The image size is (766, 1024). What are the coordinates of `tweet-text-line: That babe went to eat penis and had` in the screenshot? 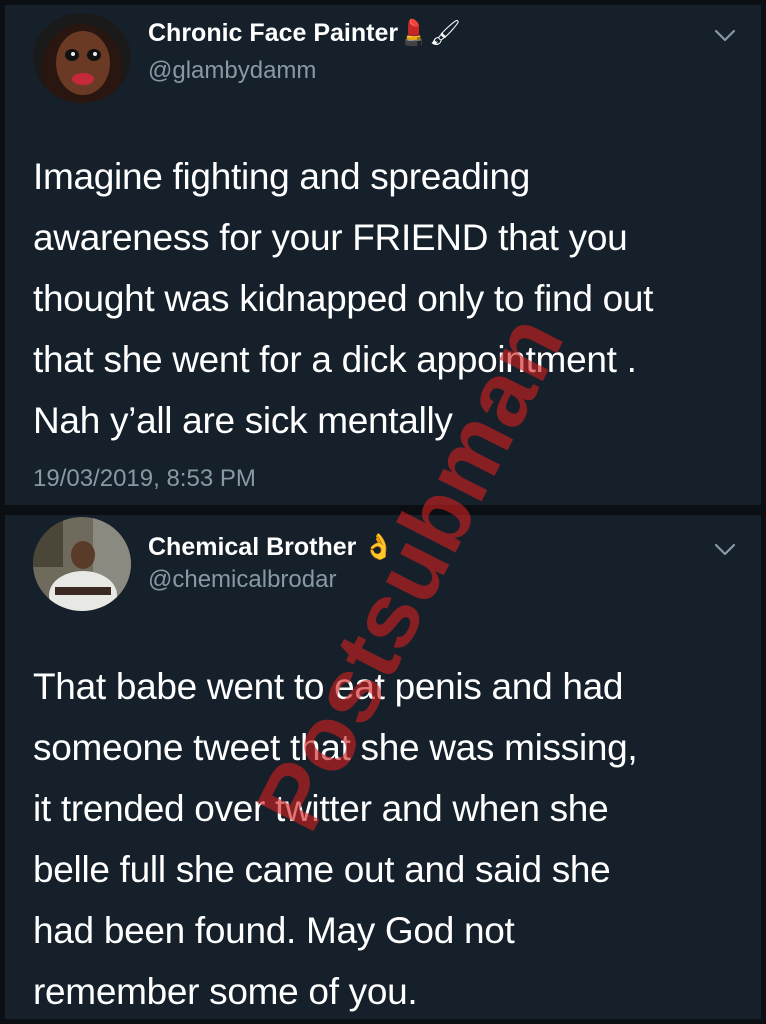 It's located at (328, 686).